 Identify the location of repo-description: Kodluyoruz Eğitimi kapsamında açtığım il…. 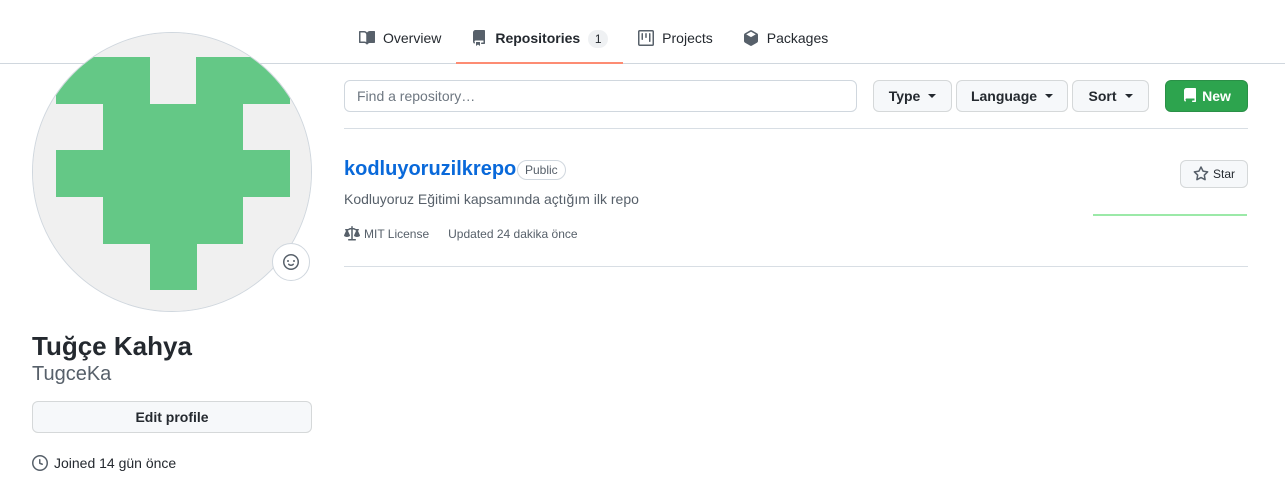
(491, 199).